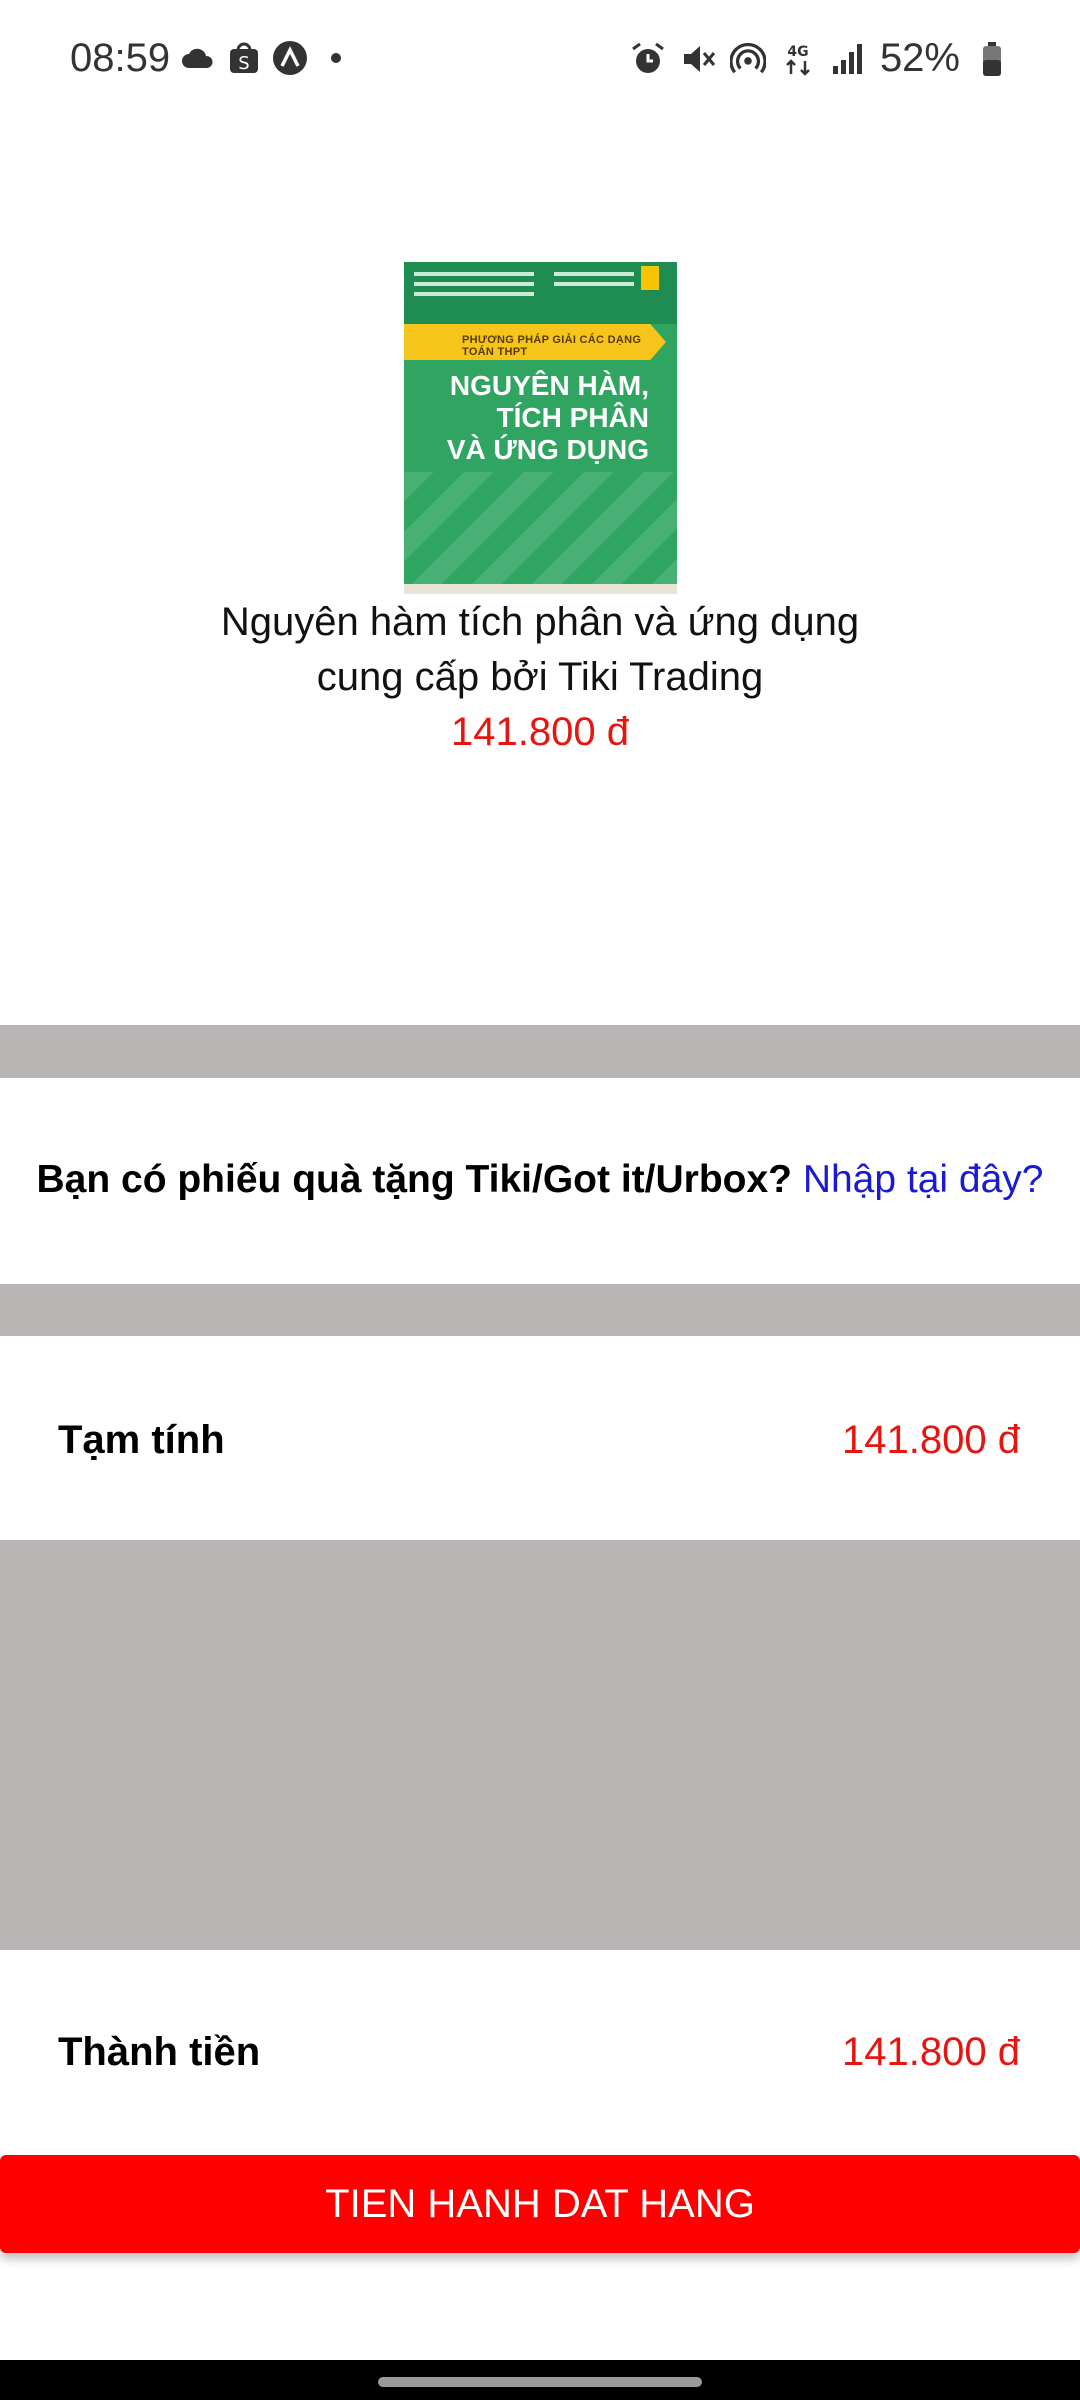  I want to click on dot-icon, so click(336, 58).